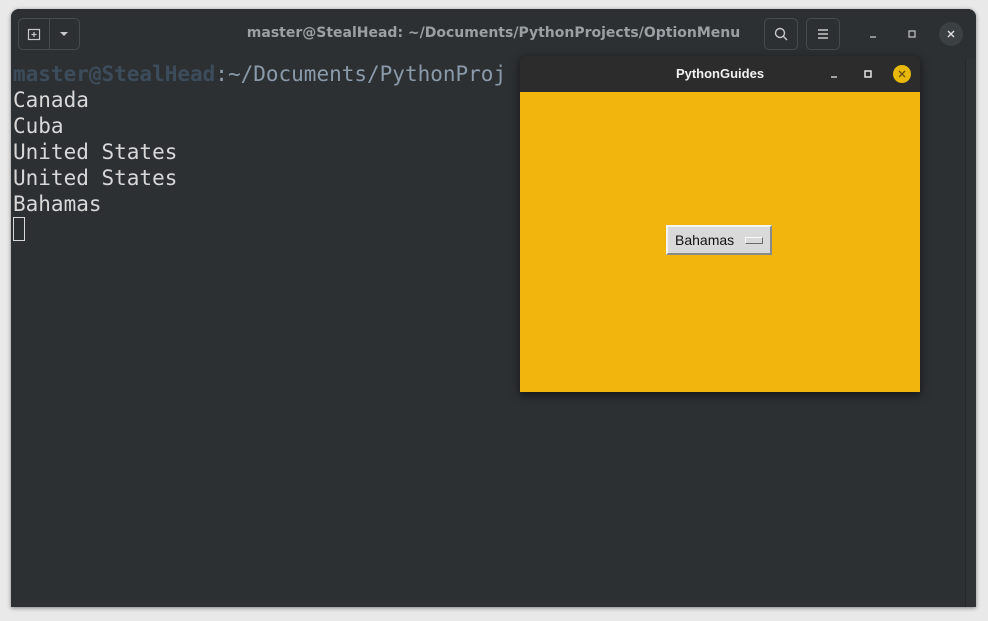 The image size is (988, 621). I want to click on tk-title-bar: PythonGuides, so click(720, 74).